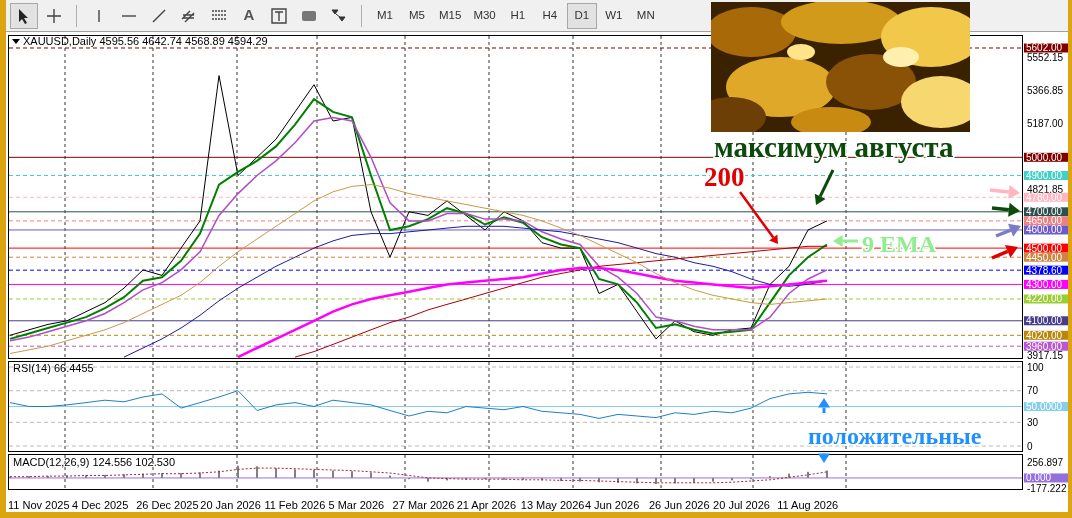  I want to click on price-label: 4650.00, so click(1046, 221).